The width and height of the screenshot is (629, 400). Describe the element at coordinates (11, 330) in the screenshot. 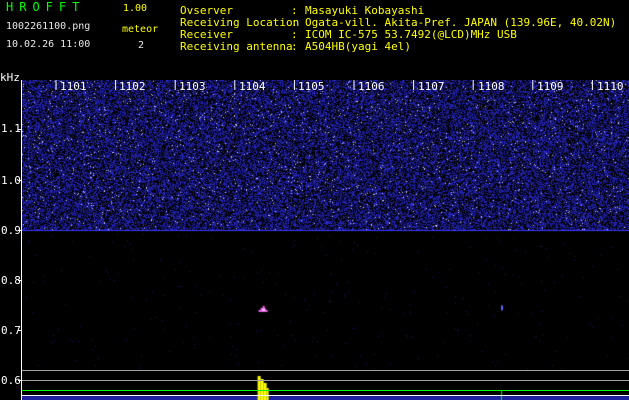

I see `y-tick-label: 0.7` at that location.